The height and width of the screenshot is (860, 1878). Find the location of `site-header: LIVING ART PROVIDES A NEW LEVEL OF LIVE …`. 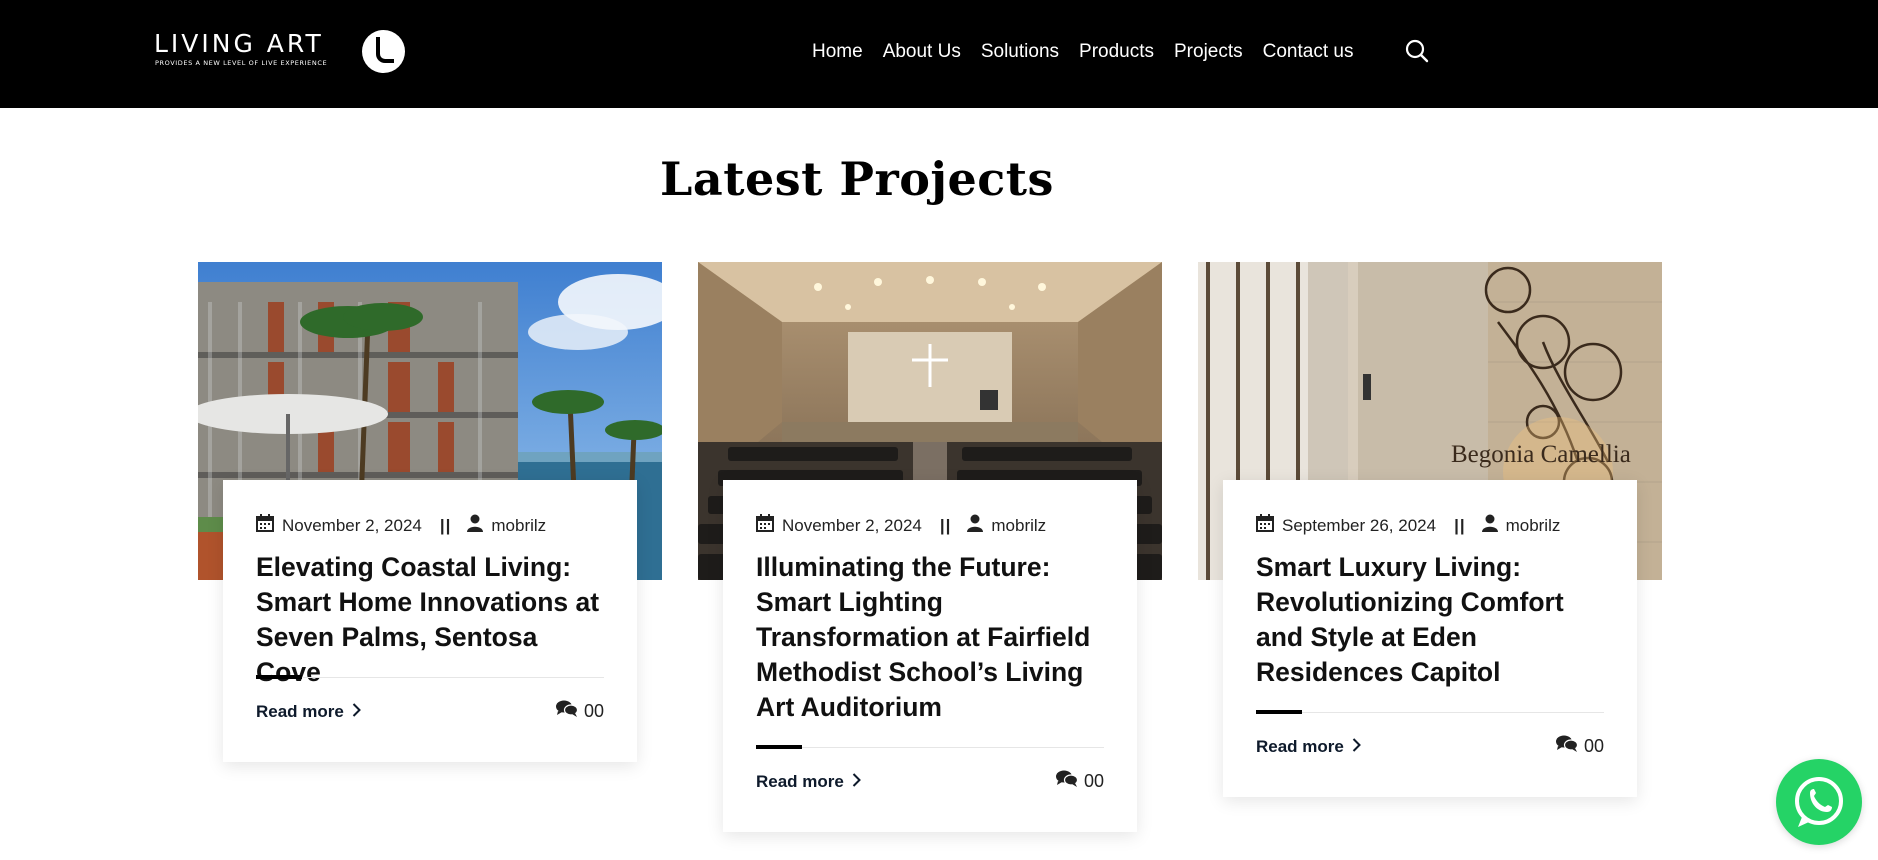

site-header: LIVING ART PROVIDES A NEW LEVEL OF LIVE … is located at coordinates (939, 54).